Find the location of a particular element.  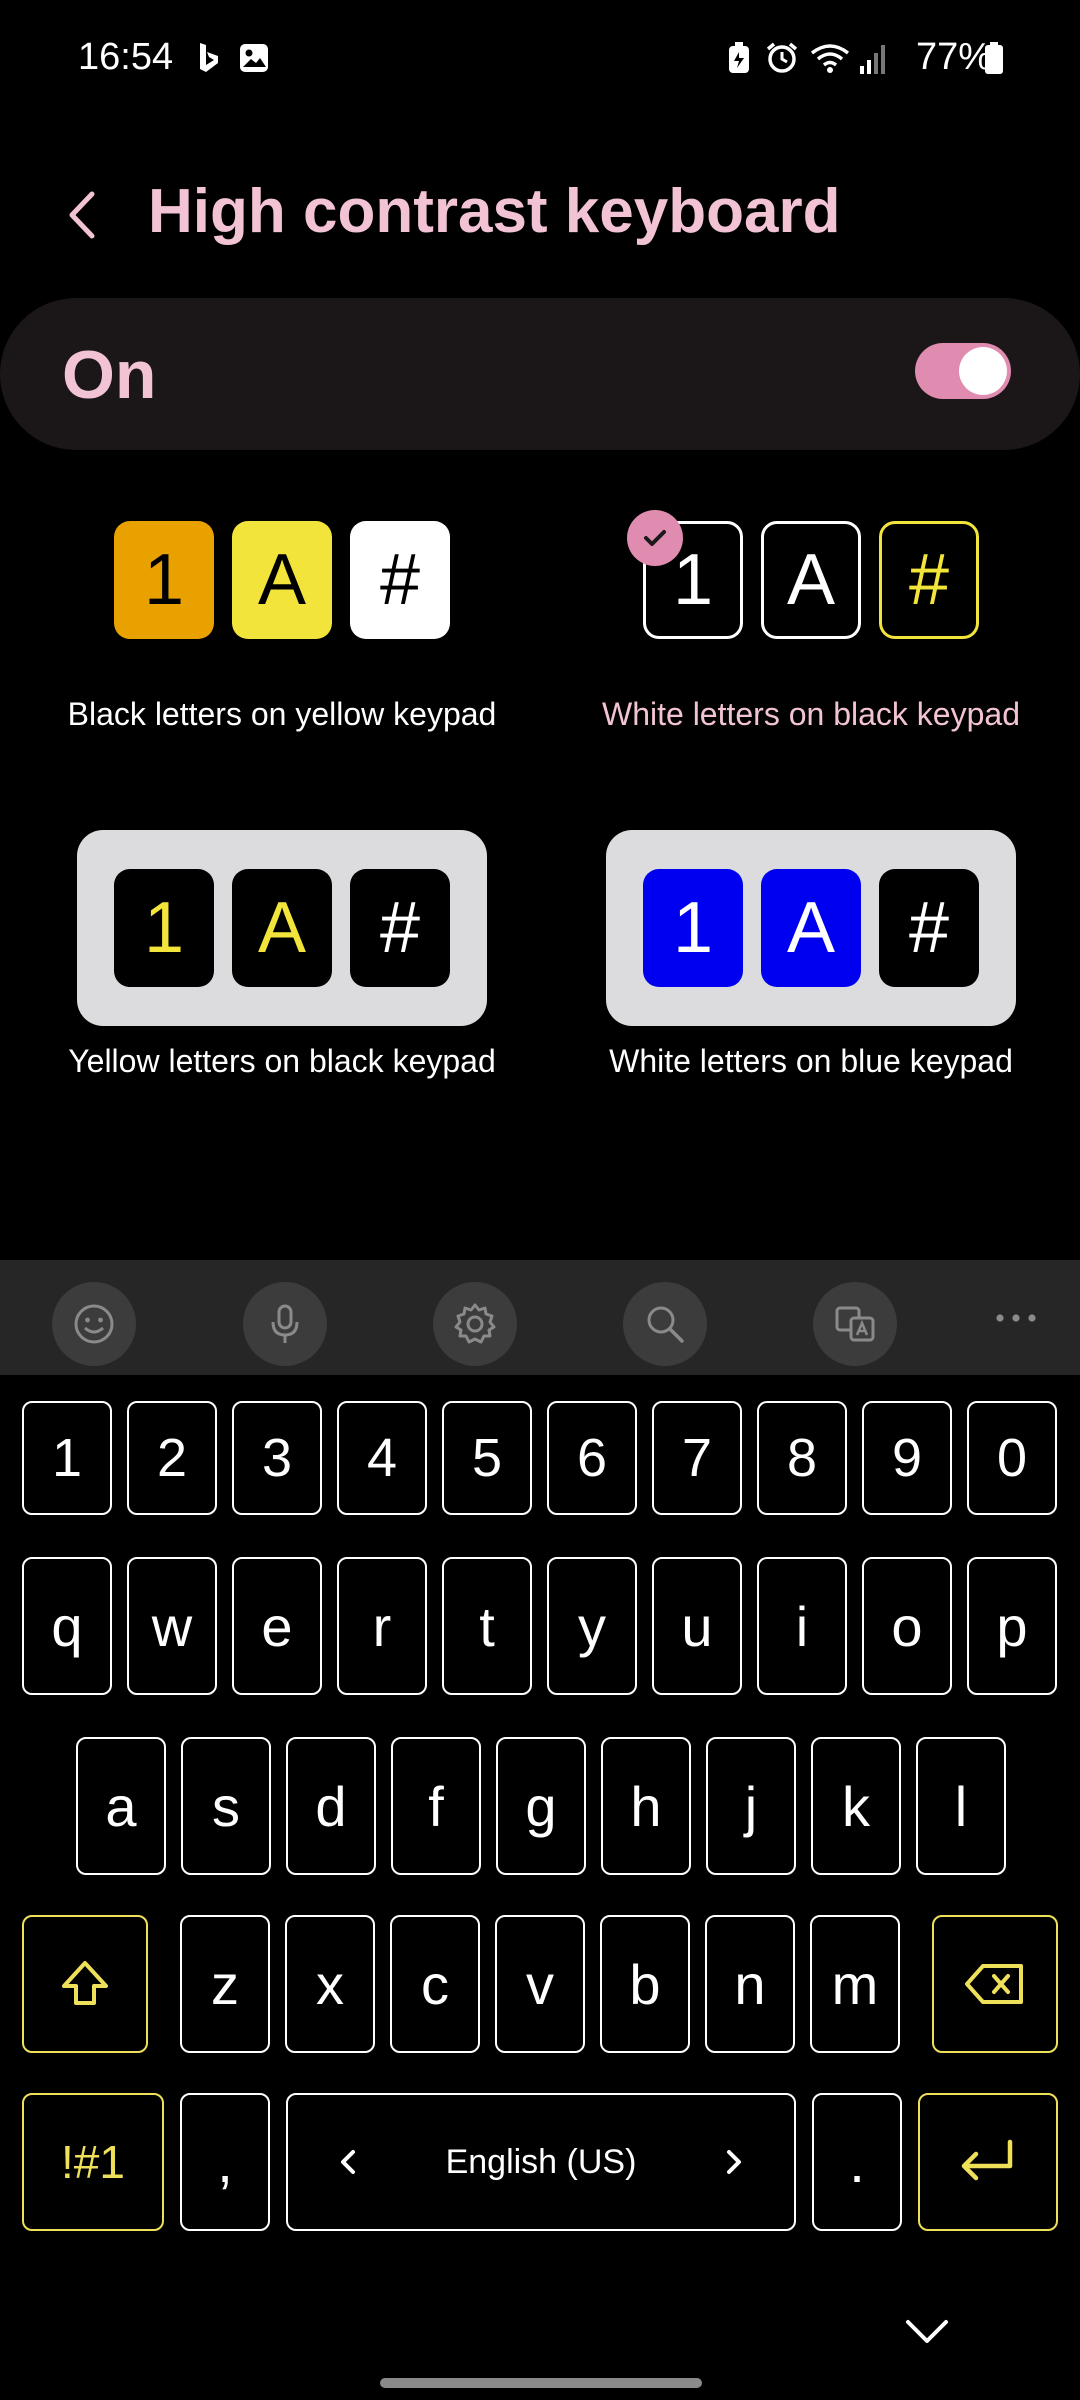

translate-icon is located at coordinates (855, 1324).